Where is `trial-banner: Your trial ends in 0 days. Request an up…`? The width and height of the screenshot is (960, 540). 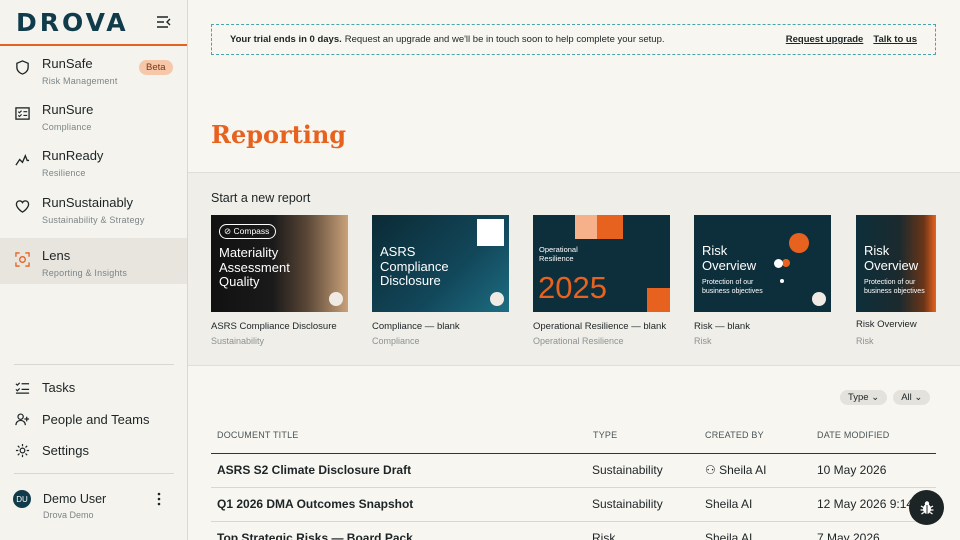 trial-banner: Your trial ends in 0 days. Request an up… is located at coordinates (573, 39).